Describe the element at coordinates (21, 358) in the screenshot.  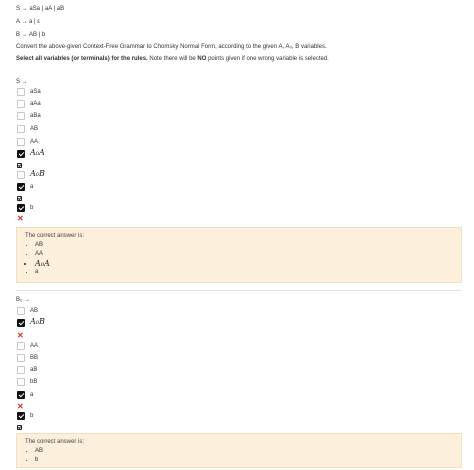
I see `option-checkbox-bb` at that location.